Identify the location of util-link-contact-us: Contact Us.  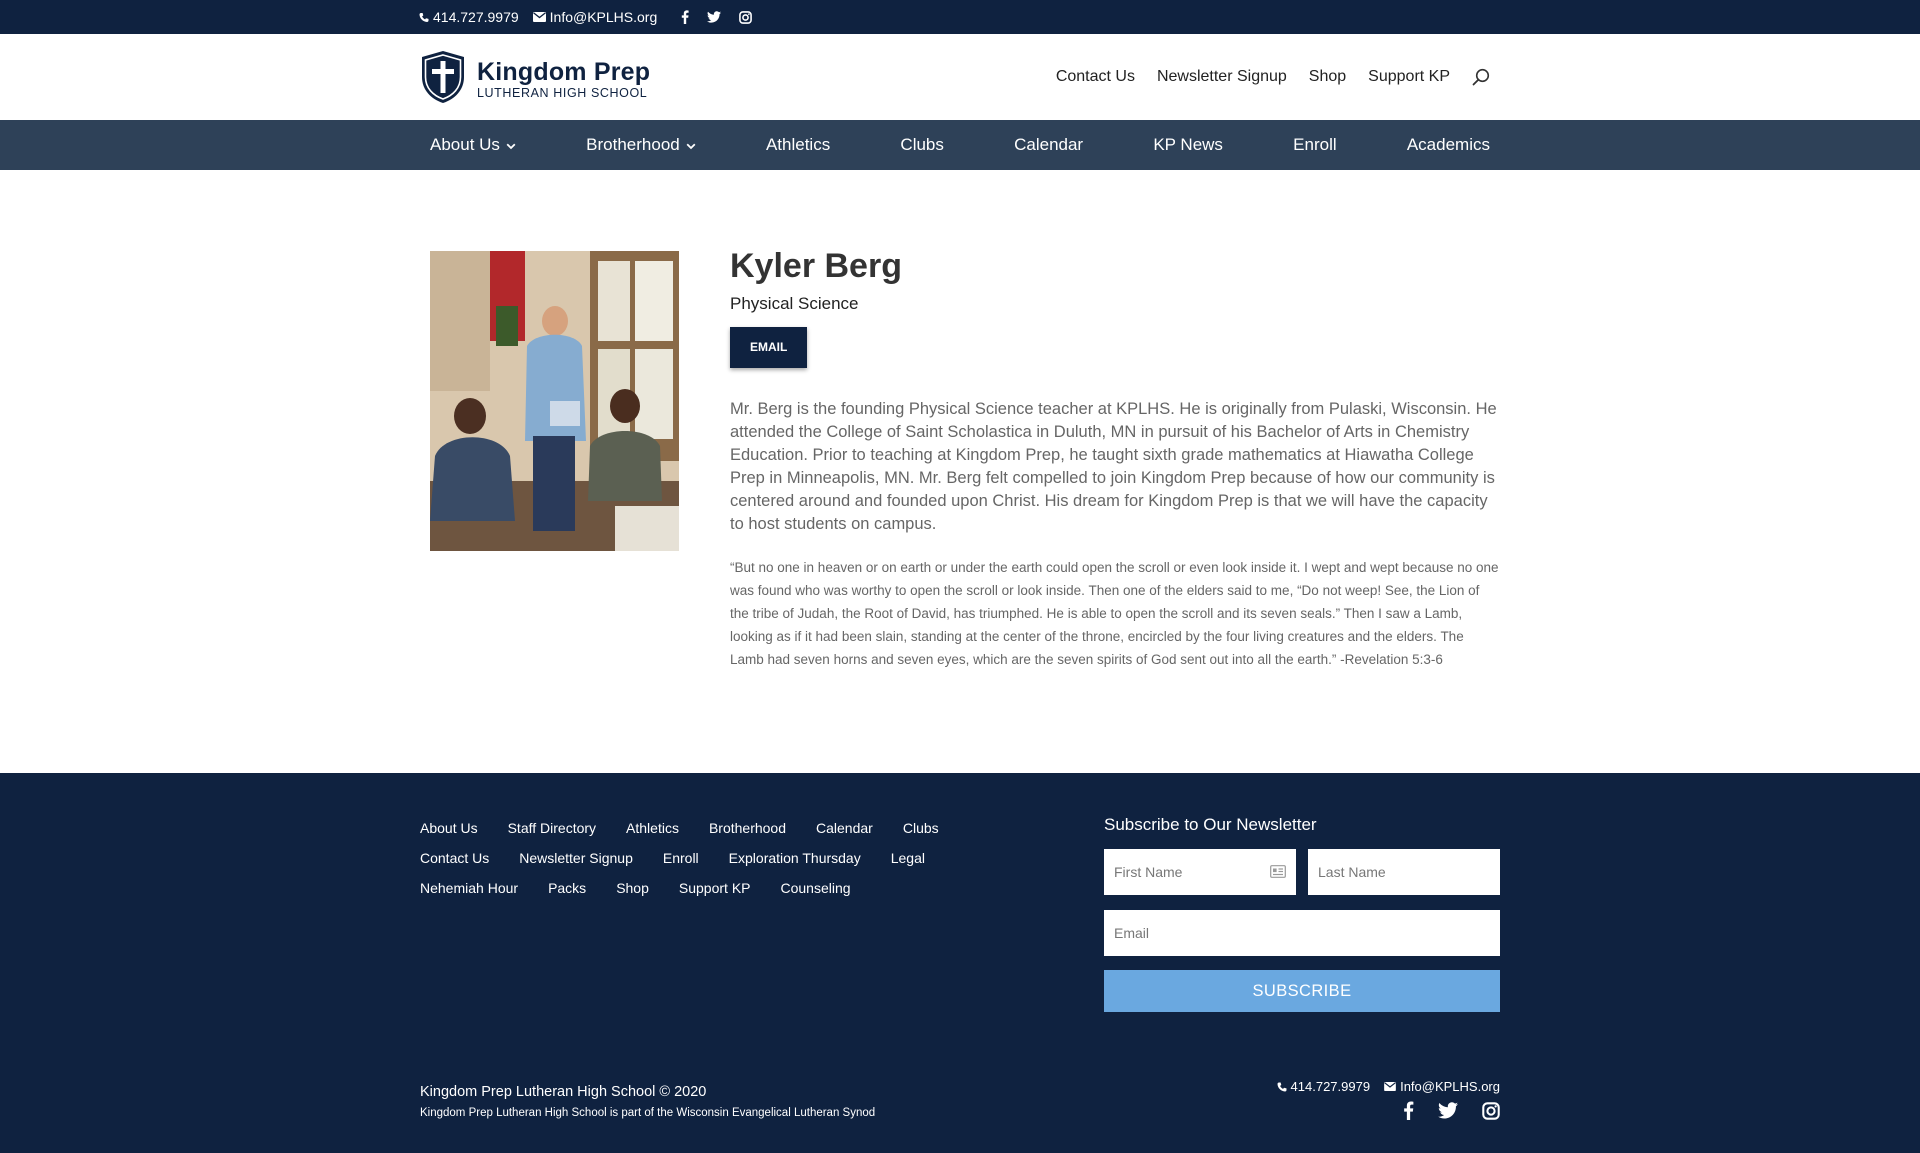
(1095, 77).